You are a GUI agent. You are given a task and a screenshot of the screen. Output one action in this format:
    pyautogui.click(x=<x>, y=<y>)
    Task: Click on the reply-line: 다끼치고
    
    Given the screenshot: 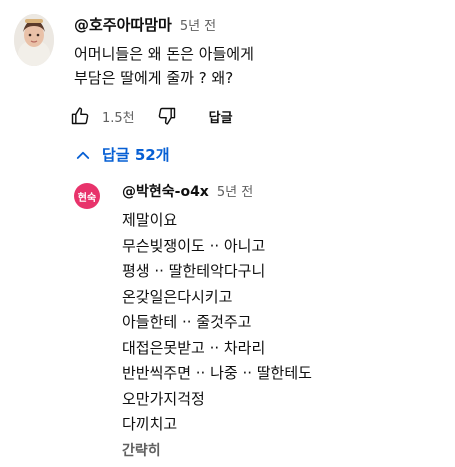 What is the action you would take?
    pyautogui.click(x=150, y=424)
    